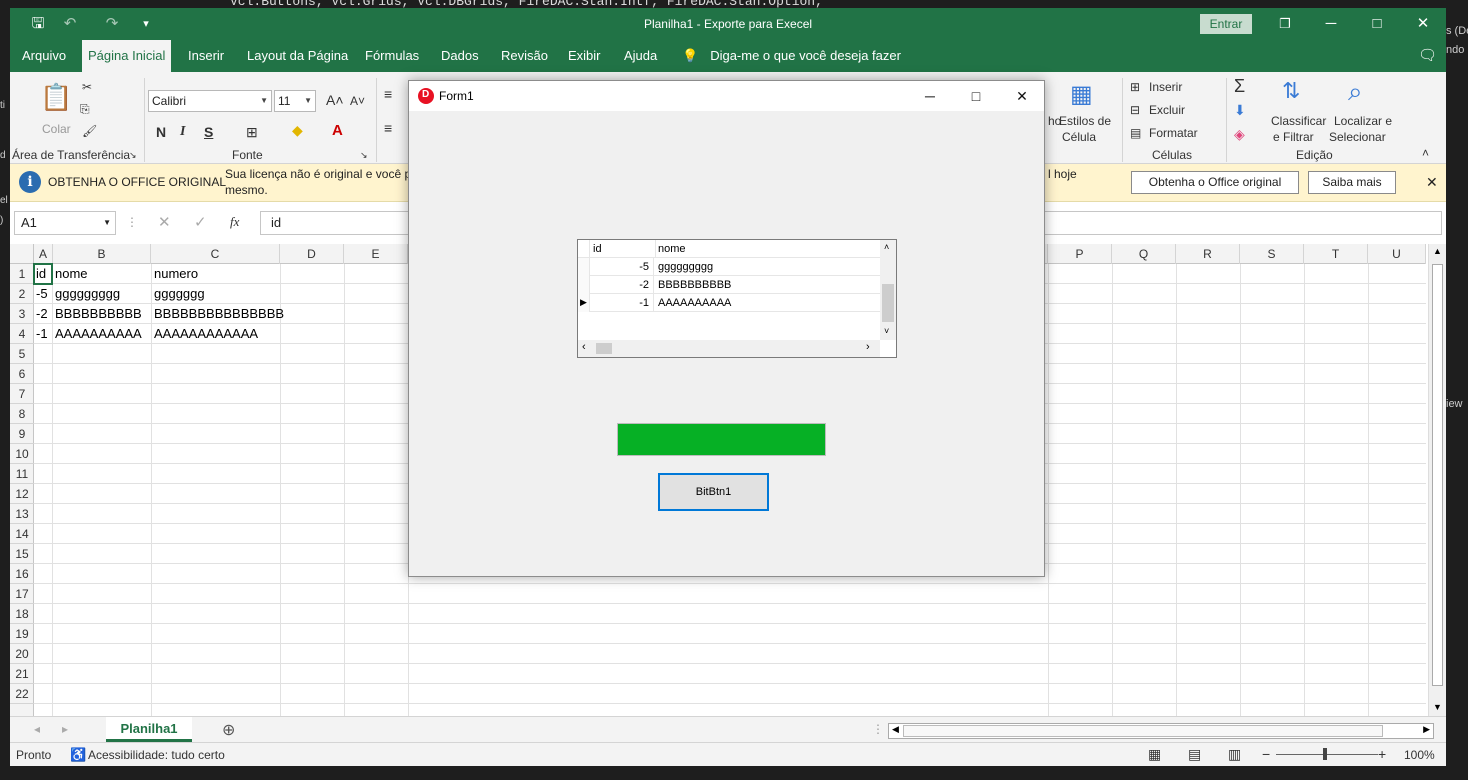 The height and width of the screenshot is (780, 1468). What do you see at coordinates (791, 56) in the screenshot?
I see `tell-me-box: 💡 Diga-me o que você deseja fazer` at bounding box center [791, 56].